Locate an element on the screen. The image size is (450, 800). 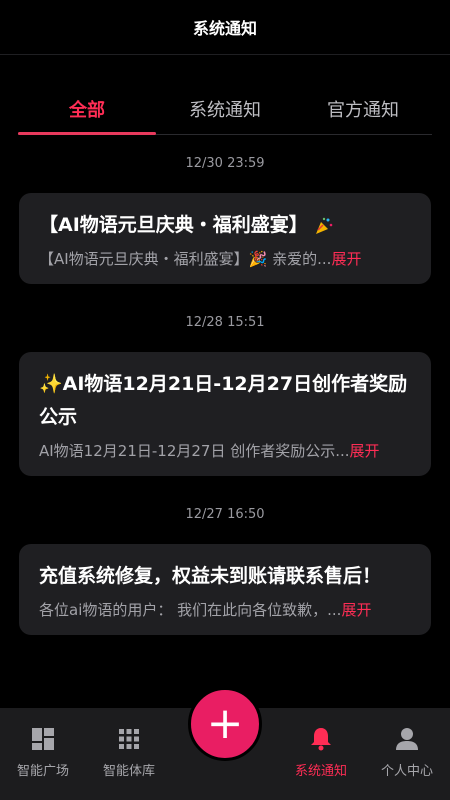
party-popper-icon is located at coordinates (324, 225).